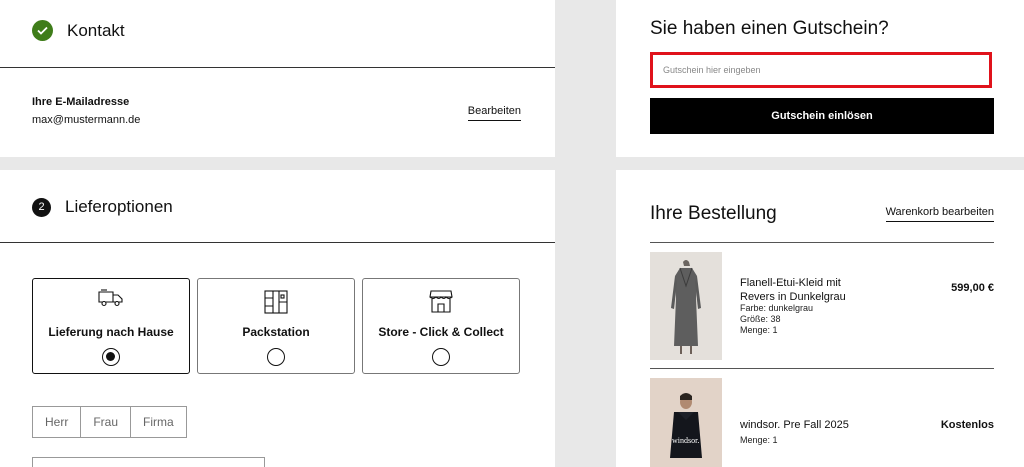 The image size is (1024, 467). What do you see at coordinates (760, 319) in the screenshot?
I see `product-size: Größe: 38` at bounding box center [760, 319].